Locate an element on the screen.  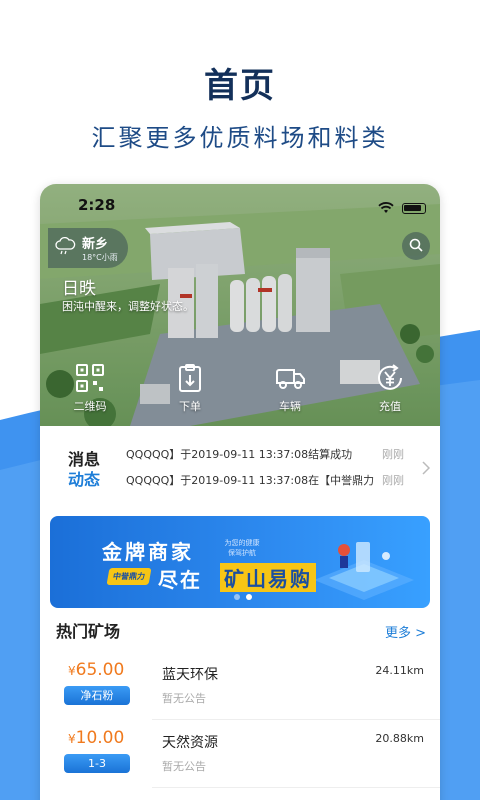
mine-distance: 24.11km is located at coordinates (399, 670).